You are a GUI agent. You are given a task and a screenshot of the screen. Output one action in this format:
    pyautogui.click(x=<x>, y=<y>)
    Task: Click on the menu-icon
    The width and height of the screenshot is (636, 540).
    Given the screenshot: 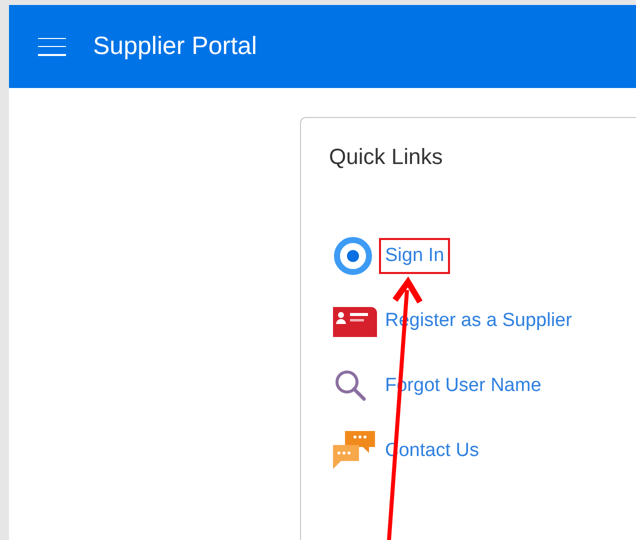 What is the action you would take?
    pyautogui.click(x=52, y=47)
    